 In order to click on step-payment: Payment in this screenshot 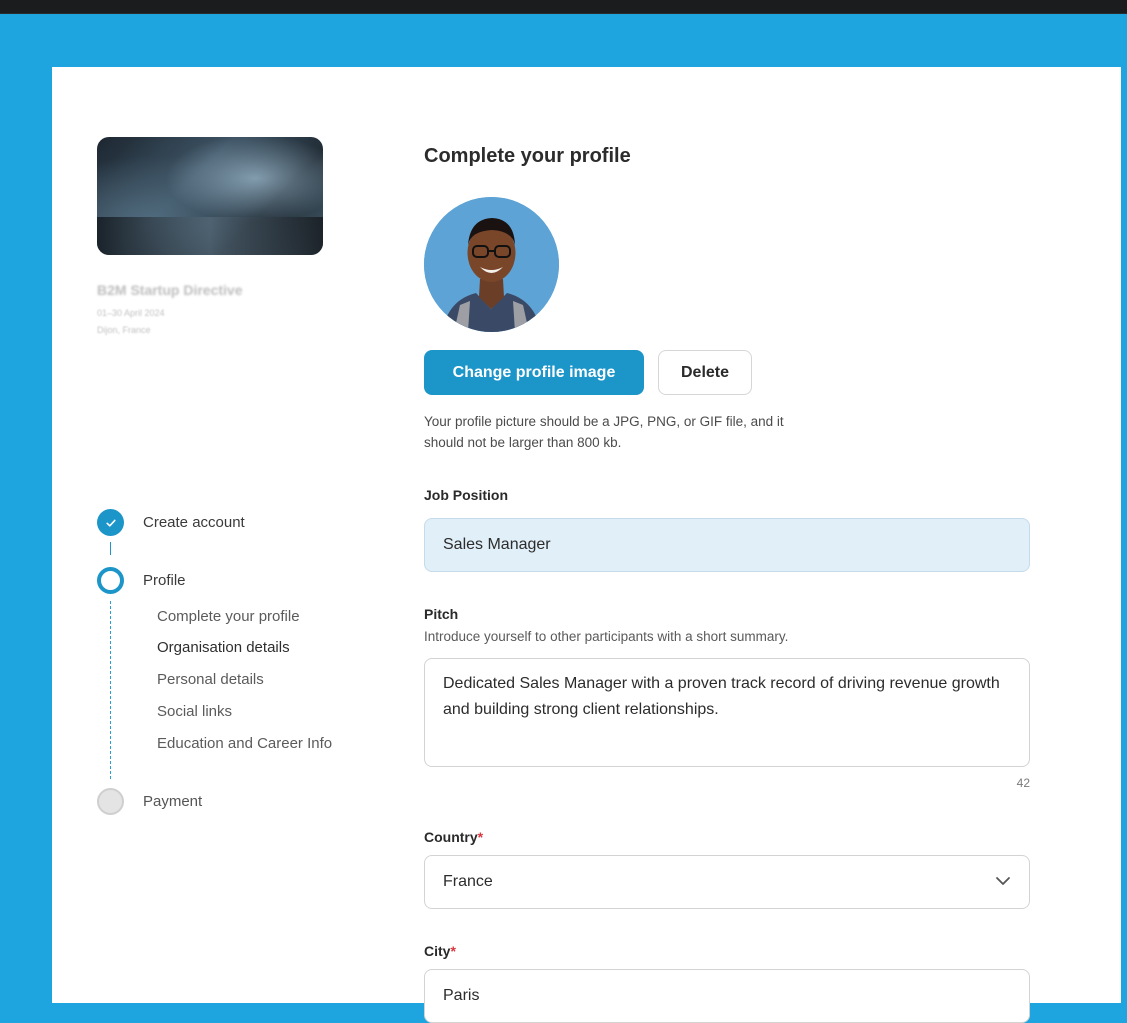, I will do `click(149, 801)`.